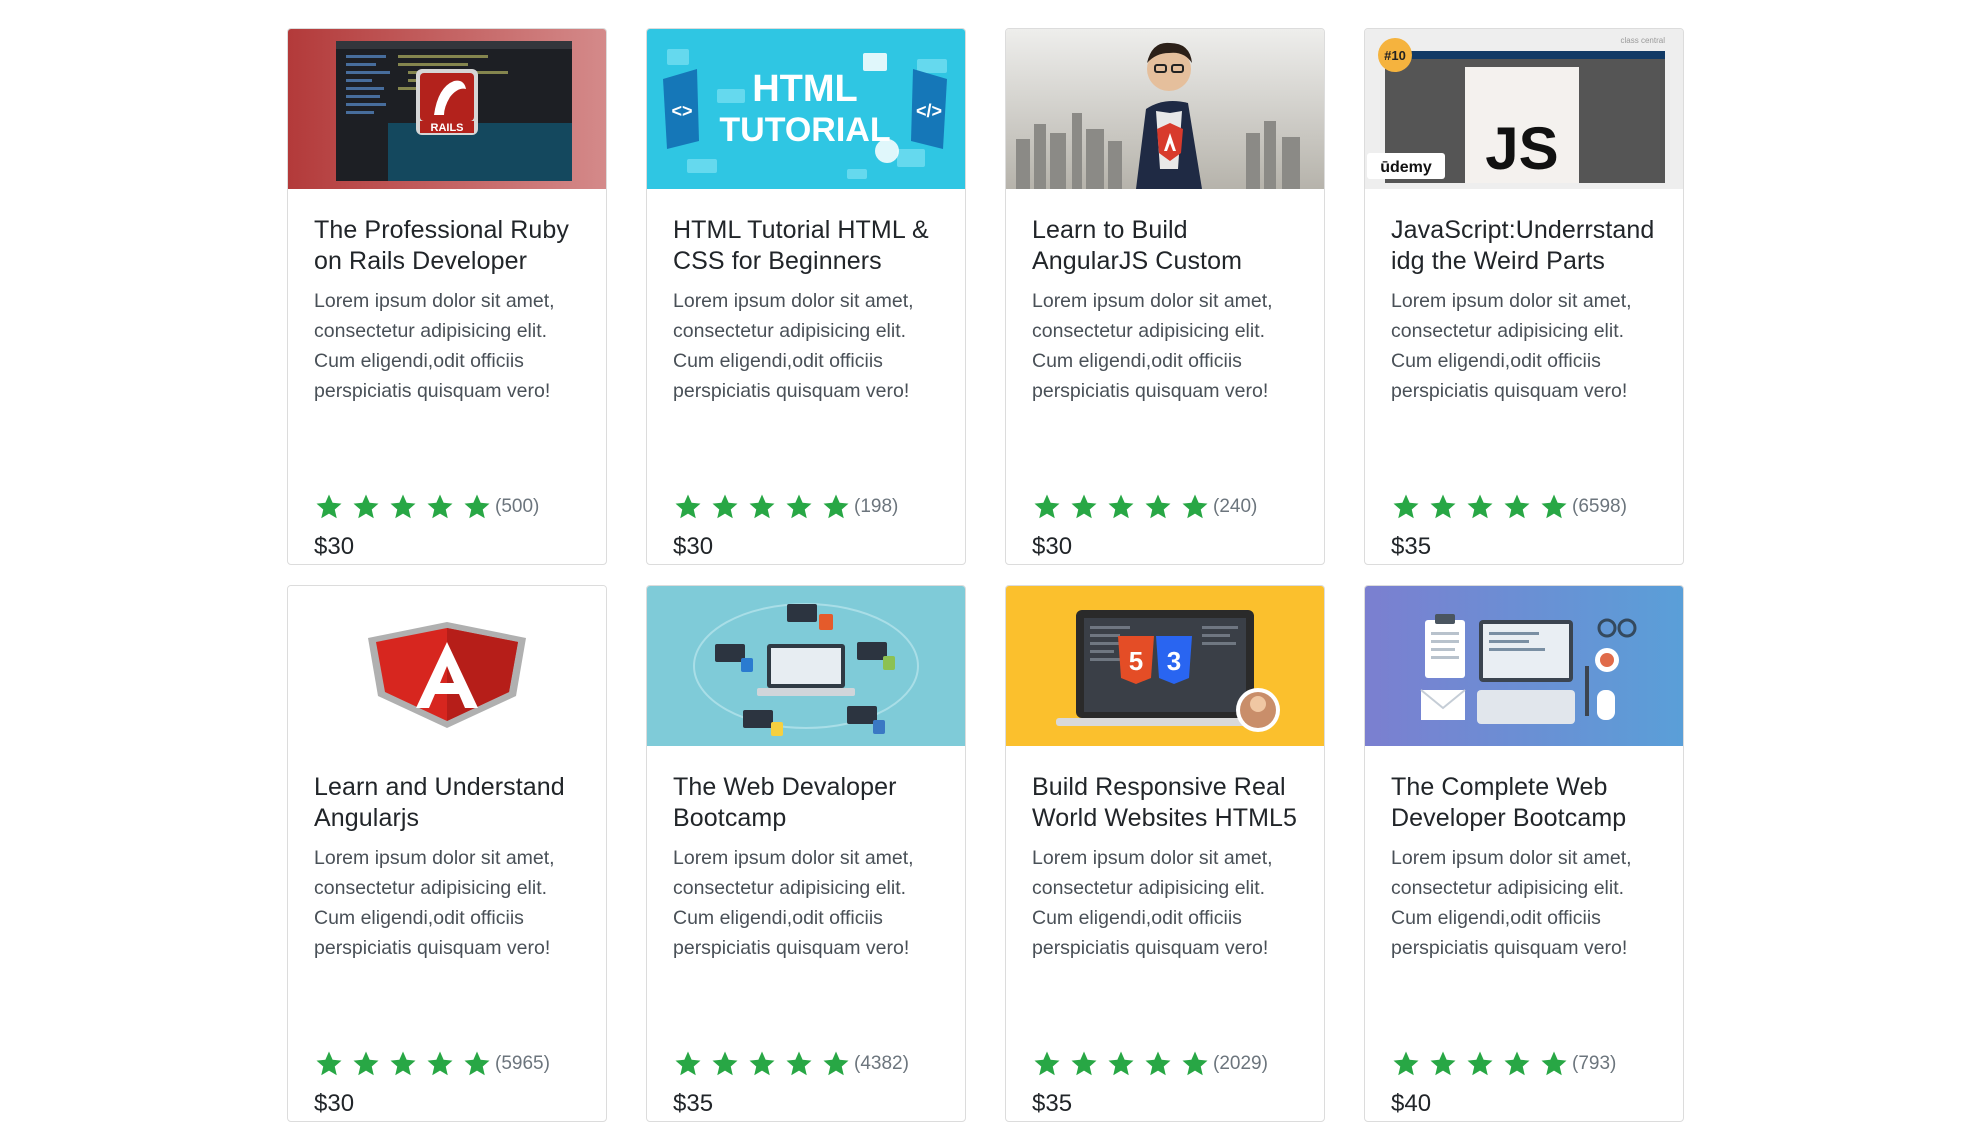 This screenshot has height=1140, width=1980. Describe the element at coordinates (1395, 55) in the screenshot. I see `svg-text: #10` at that location.